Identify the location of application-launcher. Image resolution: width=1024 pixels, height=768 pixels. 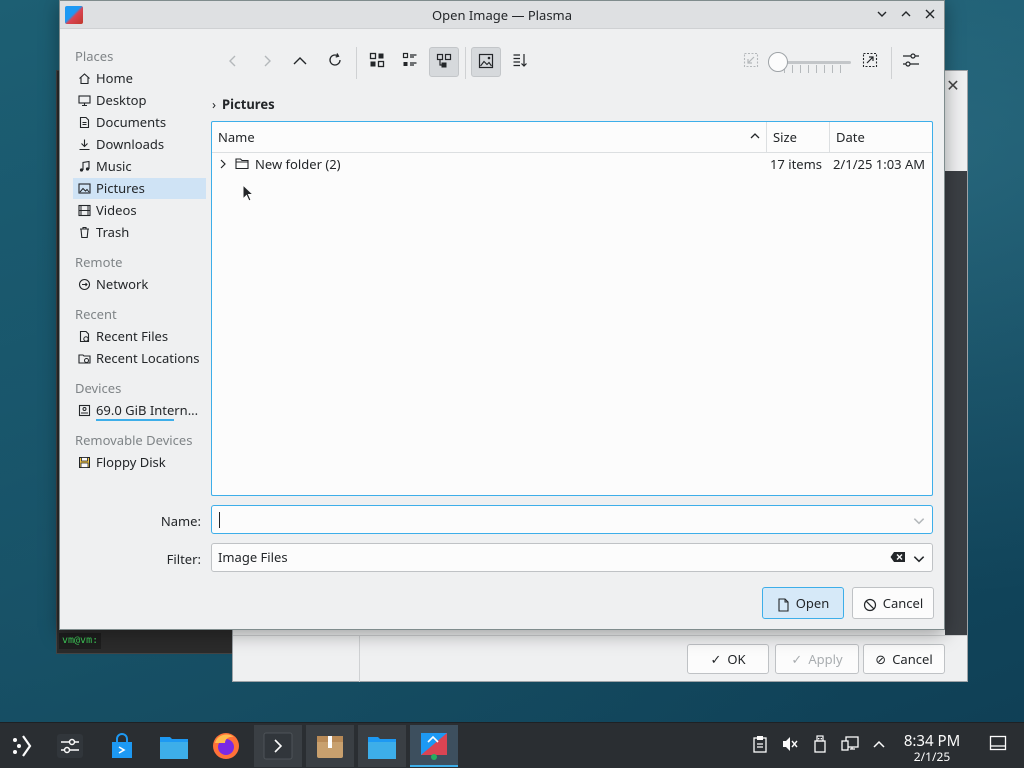
(24, 746).